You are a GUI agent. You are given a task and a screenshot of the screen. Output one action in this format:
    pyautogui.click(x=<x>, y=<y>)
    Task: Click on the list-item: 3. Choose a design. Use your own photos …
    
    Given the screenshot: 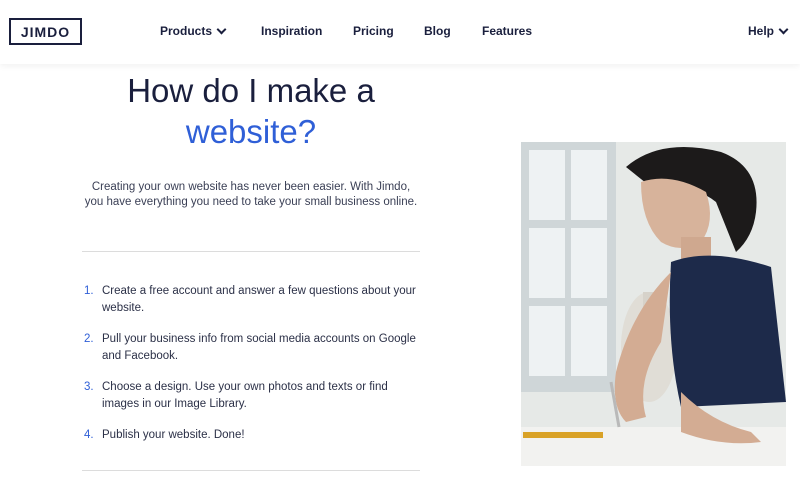 What is the action you would take?
    pyautogui.click(x=252, y=396)
    